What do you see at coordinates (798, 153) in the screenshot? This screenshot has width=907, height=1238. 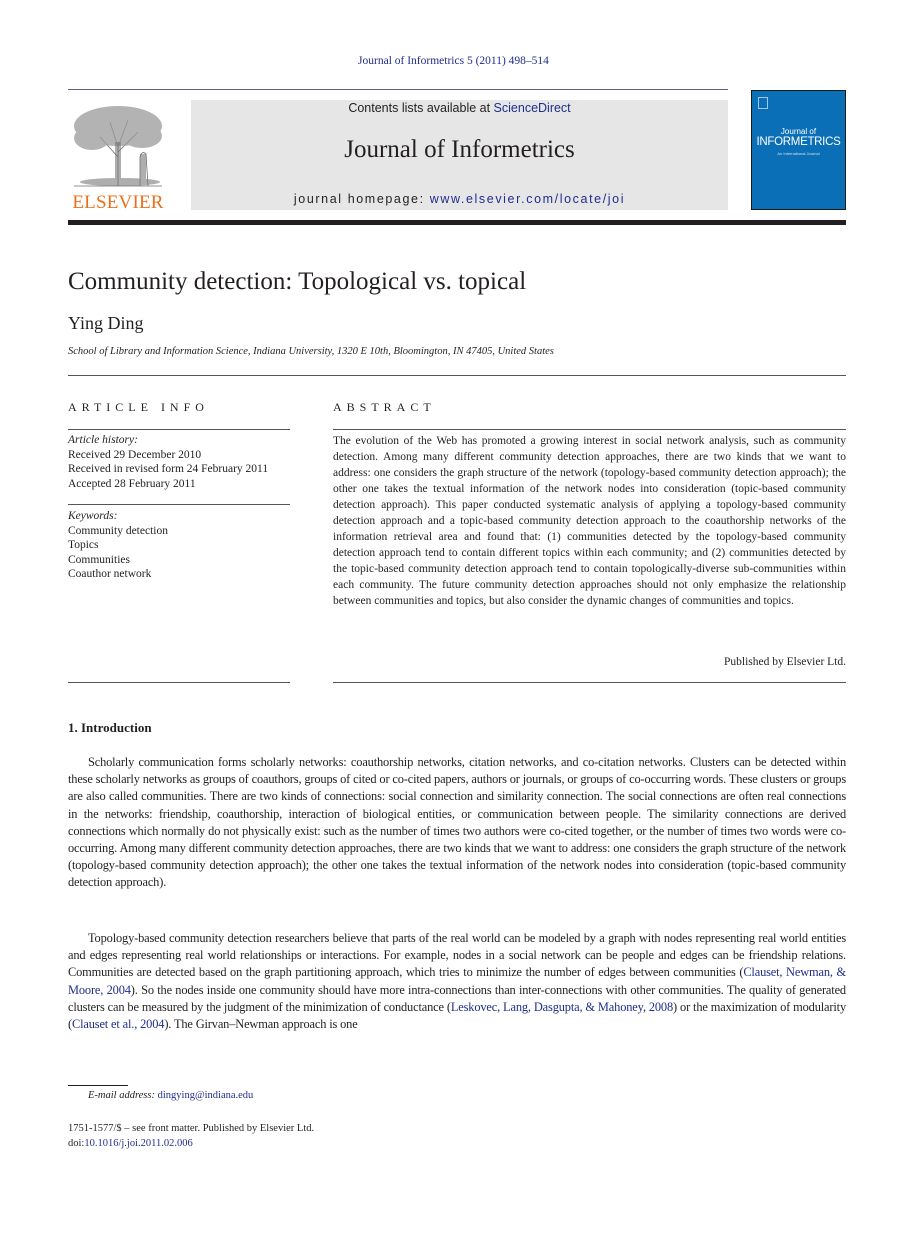 I see `cover-line3: An International Journal` at bounding box center [798, 153].